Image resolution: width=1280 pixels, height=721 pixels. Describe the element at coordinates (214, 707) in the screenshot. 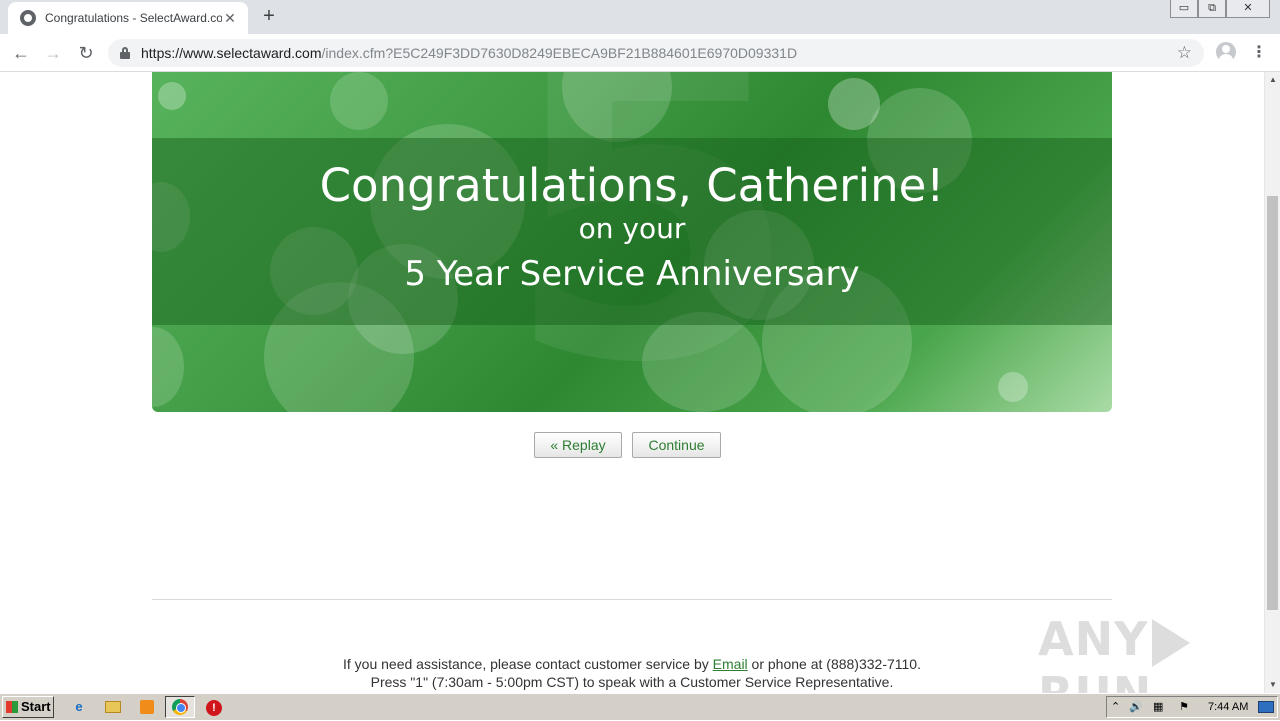

I see `stop-app-icon: !` at that location.